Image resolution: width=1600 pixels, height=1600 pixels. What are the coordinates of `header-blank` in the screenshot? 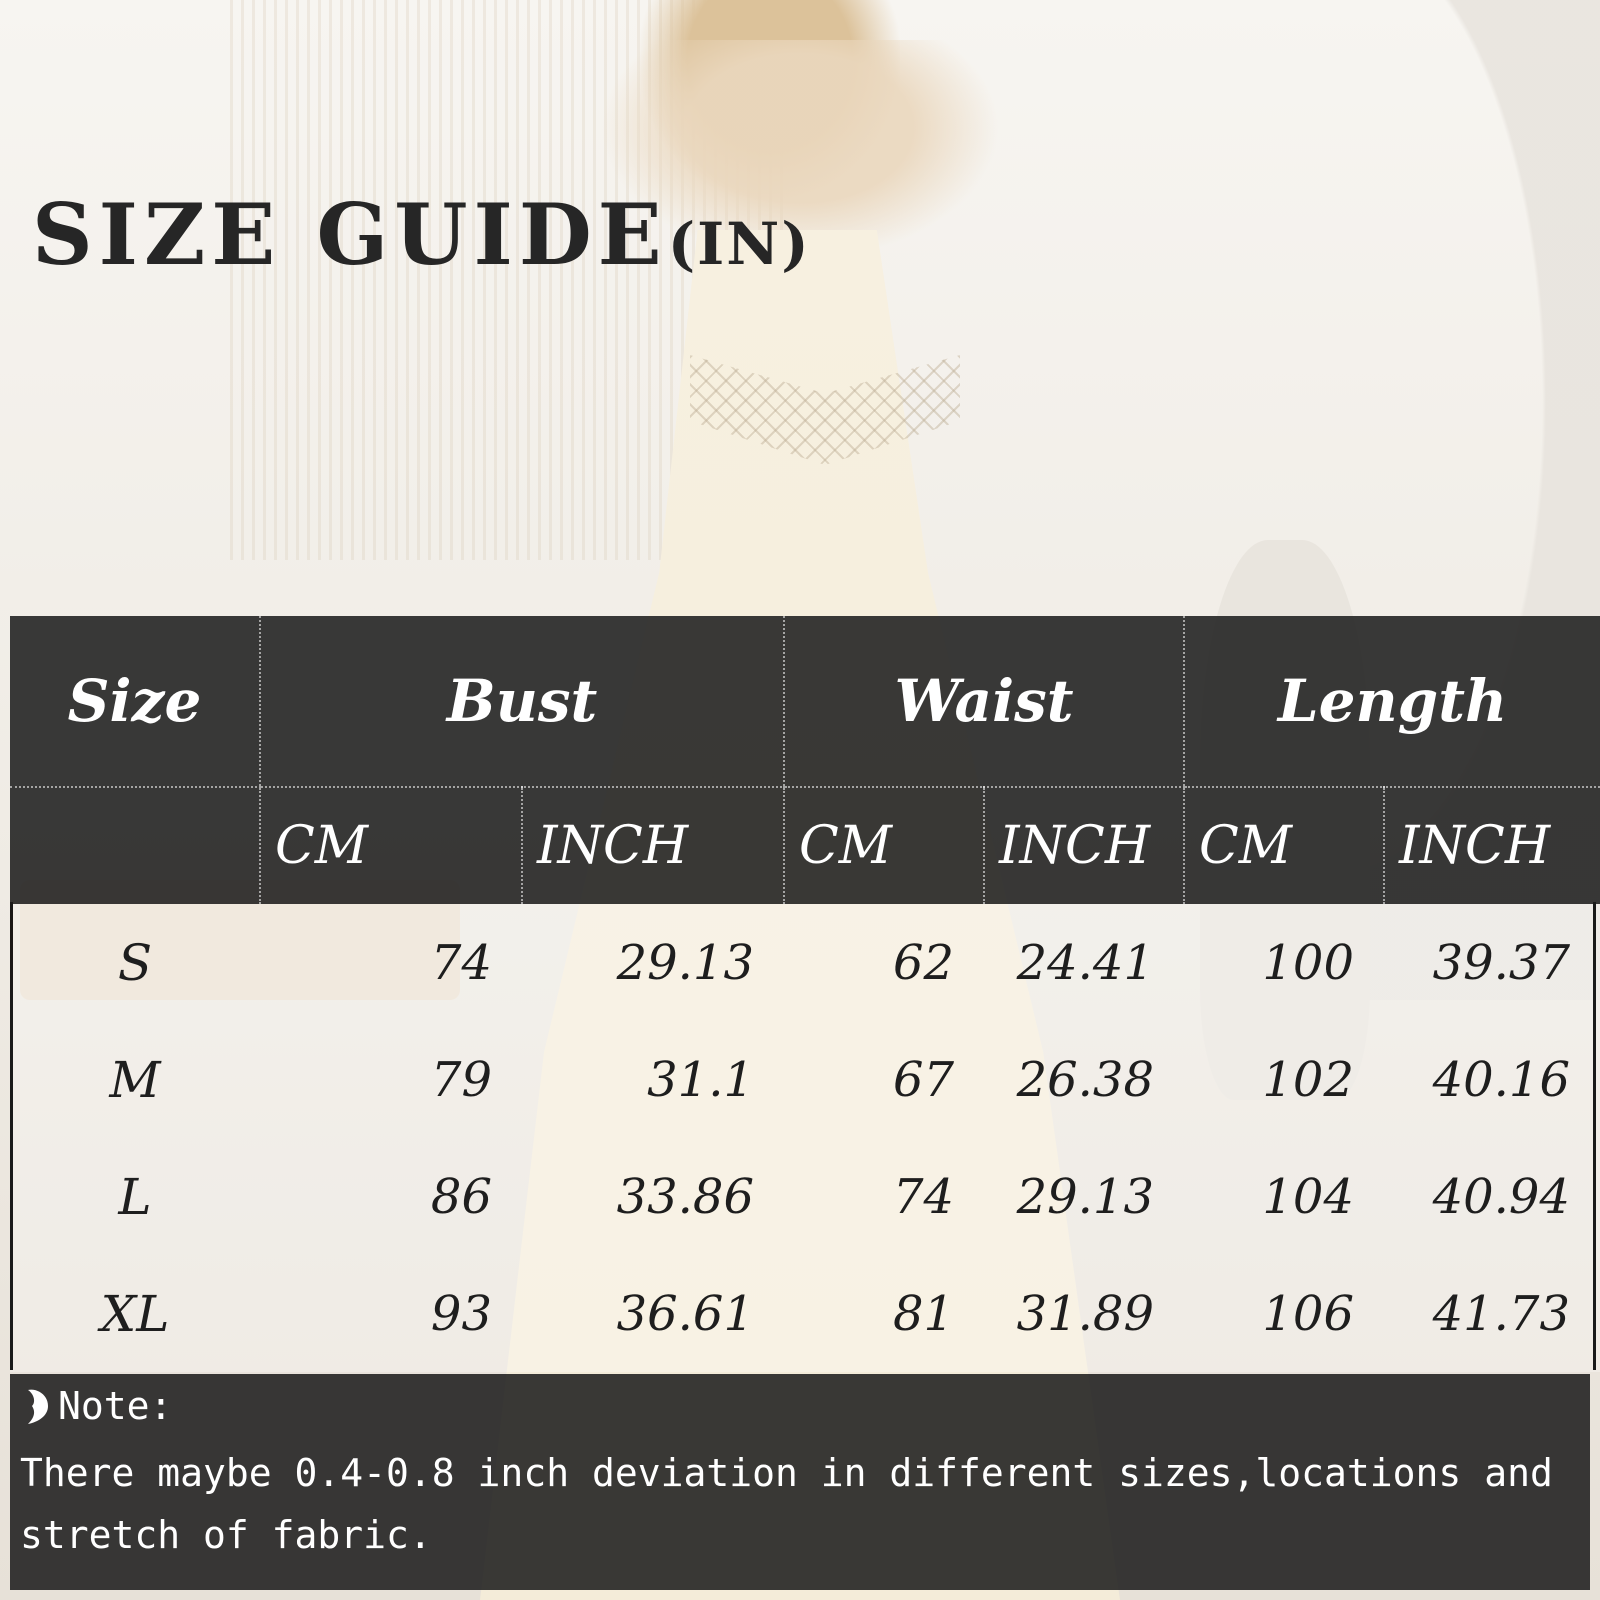 It's located at (135, 845).